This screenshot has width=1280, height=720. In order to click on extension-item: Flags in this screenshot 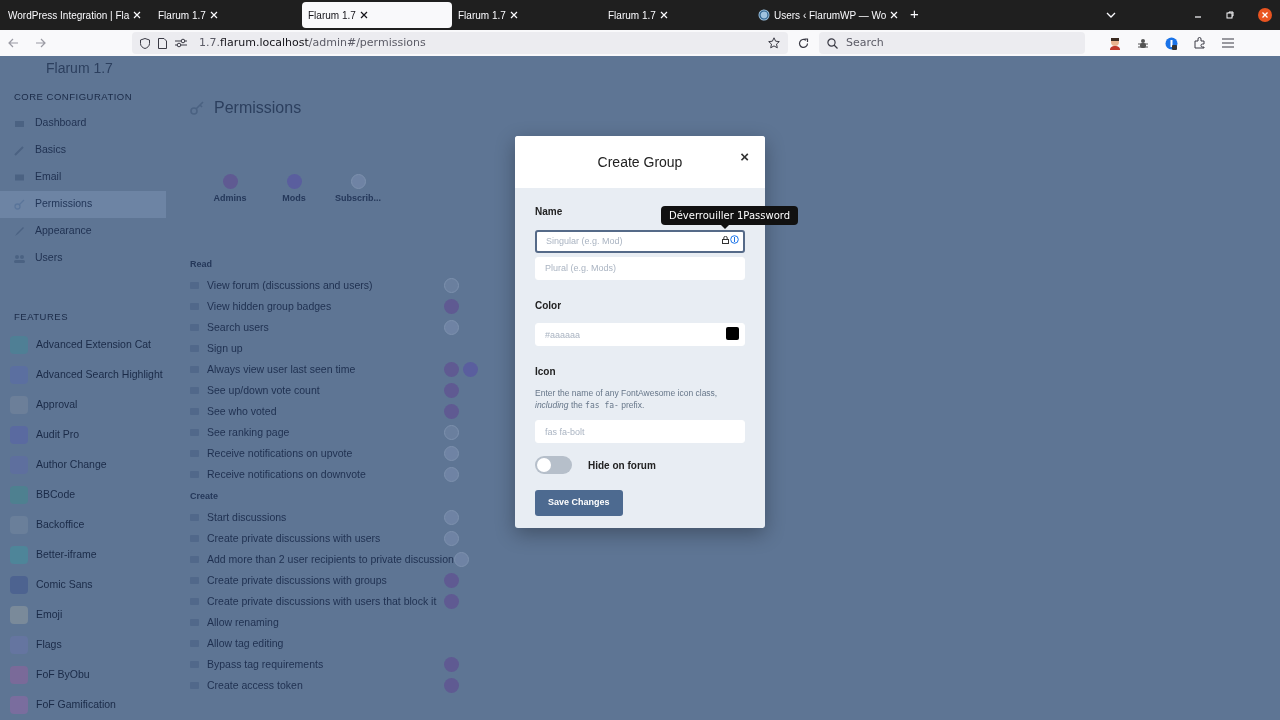, I will do `click(83, 645)`.